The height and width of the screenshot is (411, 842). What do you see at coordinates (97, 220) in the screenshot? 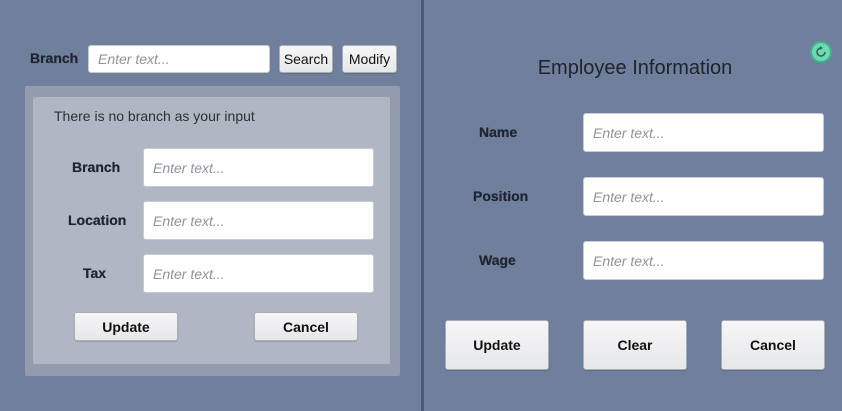
I see `form-location-label: Location` at bounding box center [97, 220].